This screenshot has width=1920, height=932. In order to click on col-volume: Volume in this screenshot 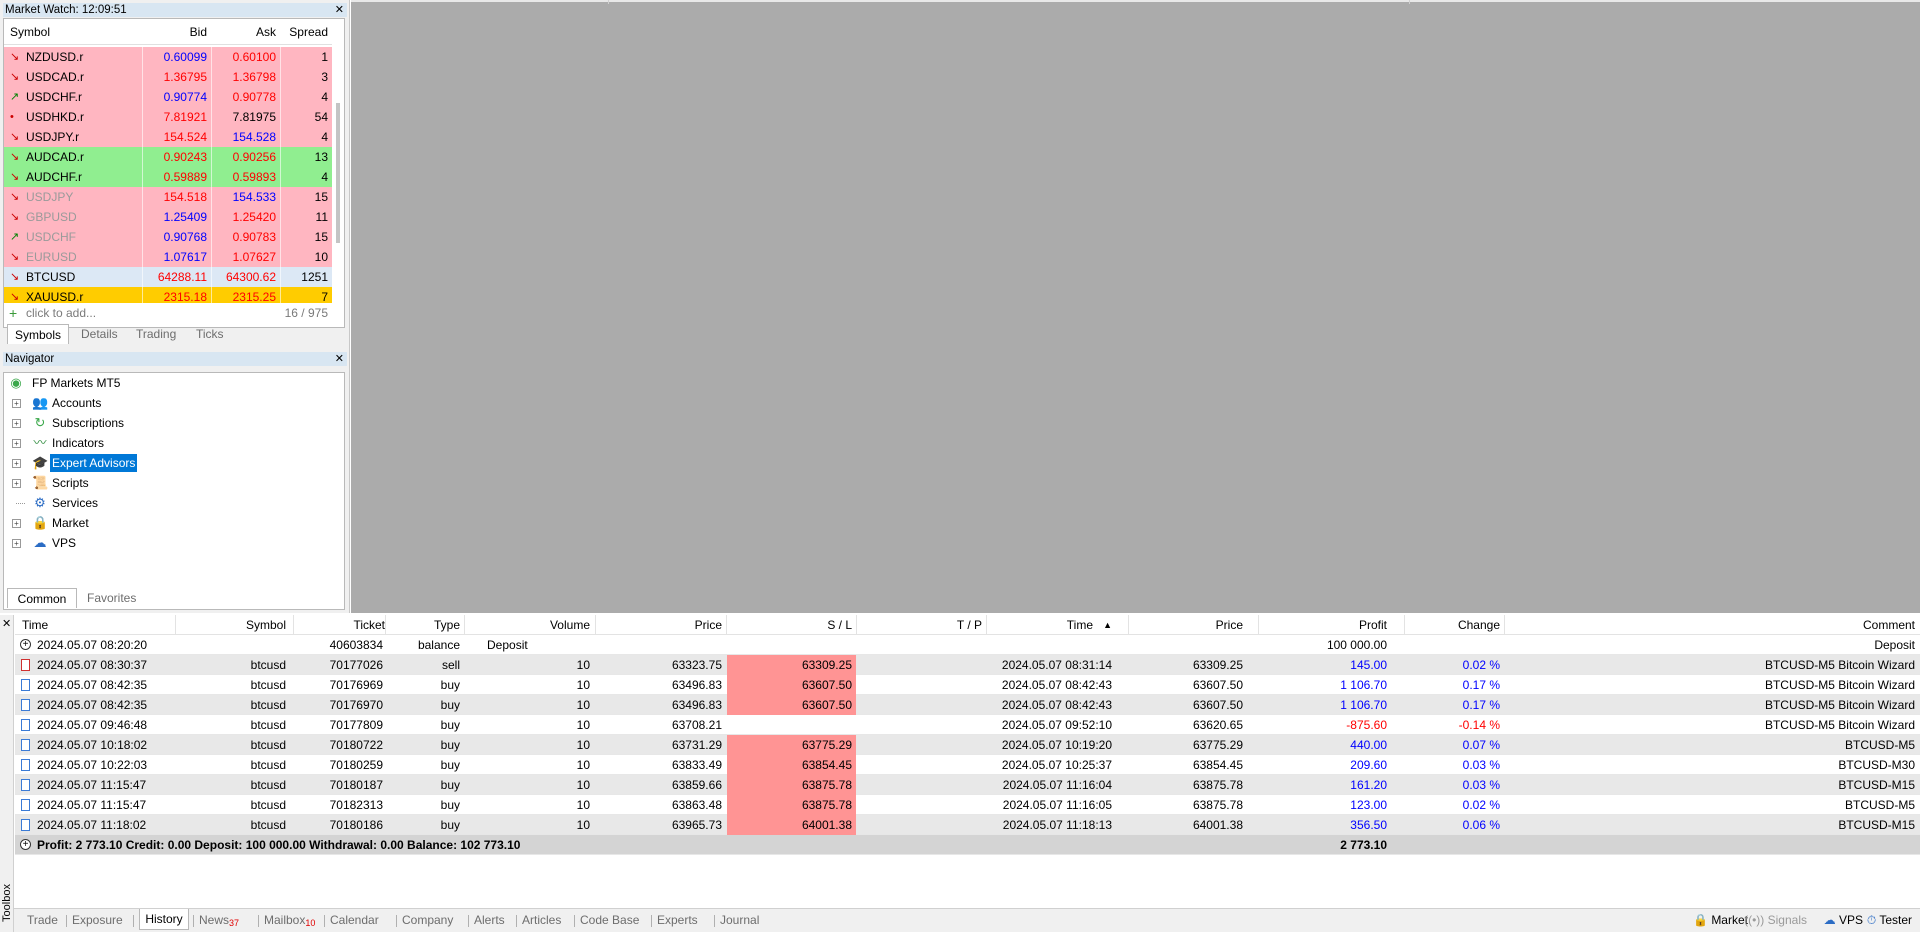, I will do `click(570, 625)`.